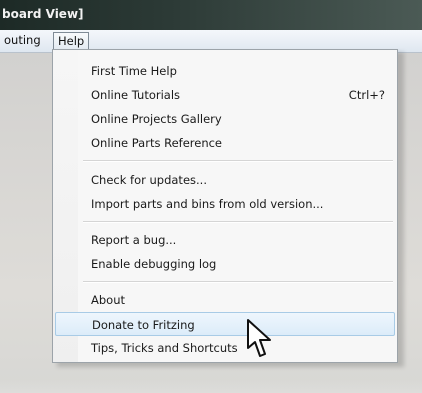 Image resolution: width=422 pixels, height=393 pixels. I want to click on menu-item-label: Online Parts Reference, so click(157, 143).